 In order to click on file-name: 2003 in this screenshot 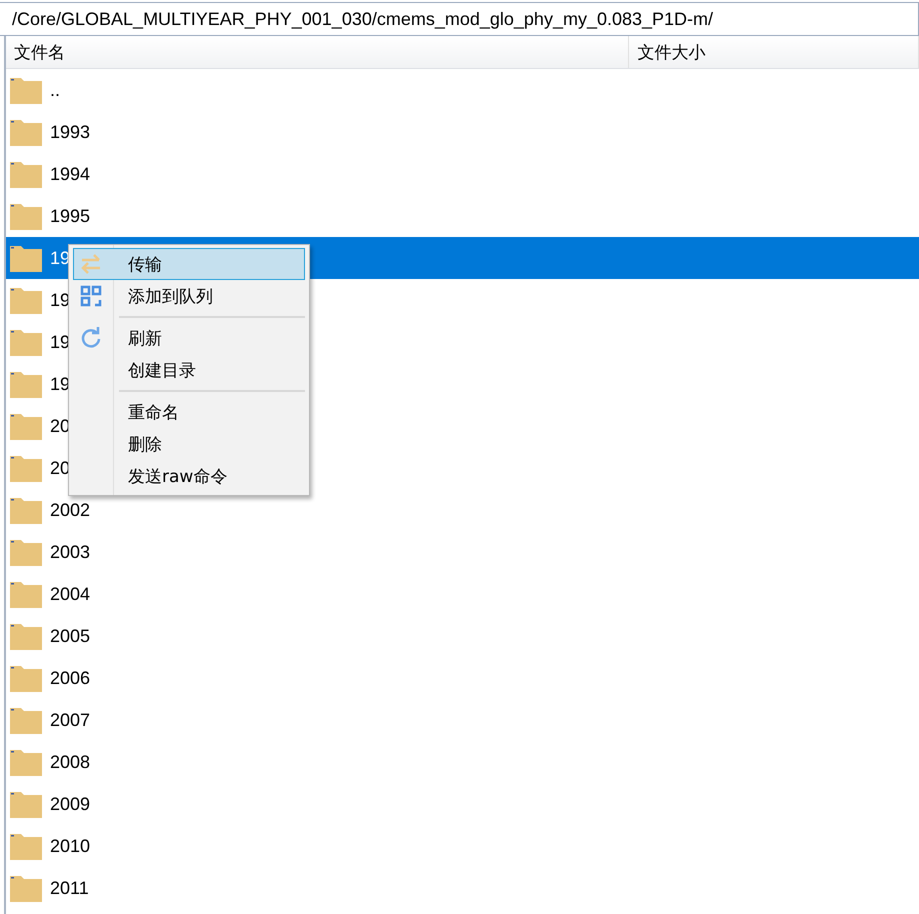, I will do `click(70, 552)`.